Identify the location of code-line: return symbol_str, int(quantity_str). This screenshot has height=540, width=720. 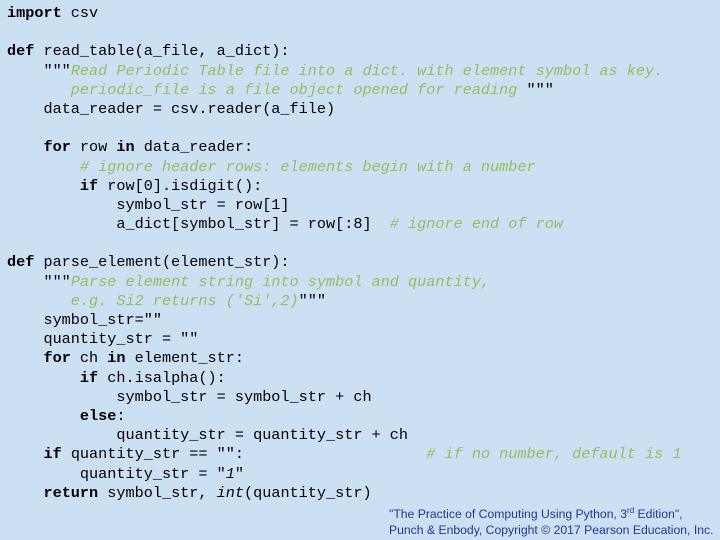
(344, 493).